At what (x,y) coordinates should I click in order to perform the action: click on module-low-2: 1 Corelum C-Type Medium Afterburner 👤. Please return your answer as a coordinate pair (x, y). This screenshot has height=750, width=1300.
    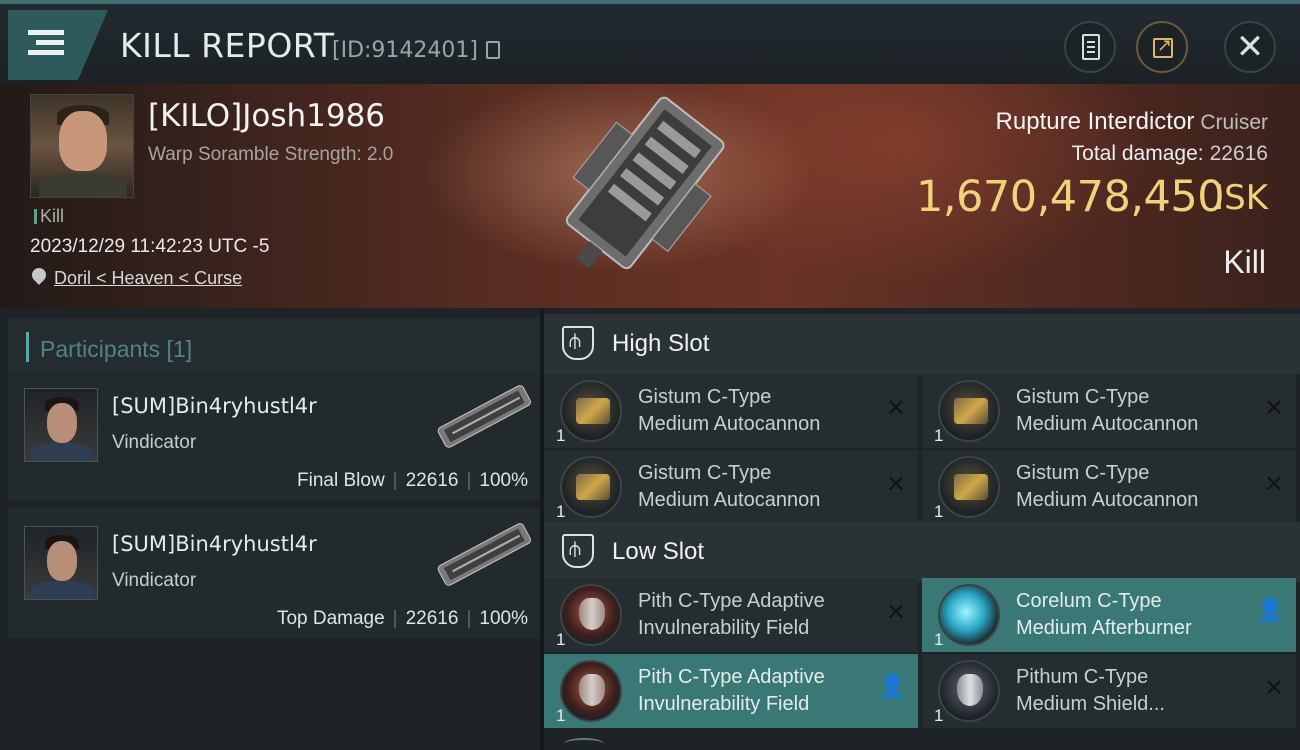
    Looking at the image, I should click on (1109, 615).